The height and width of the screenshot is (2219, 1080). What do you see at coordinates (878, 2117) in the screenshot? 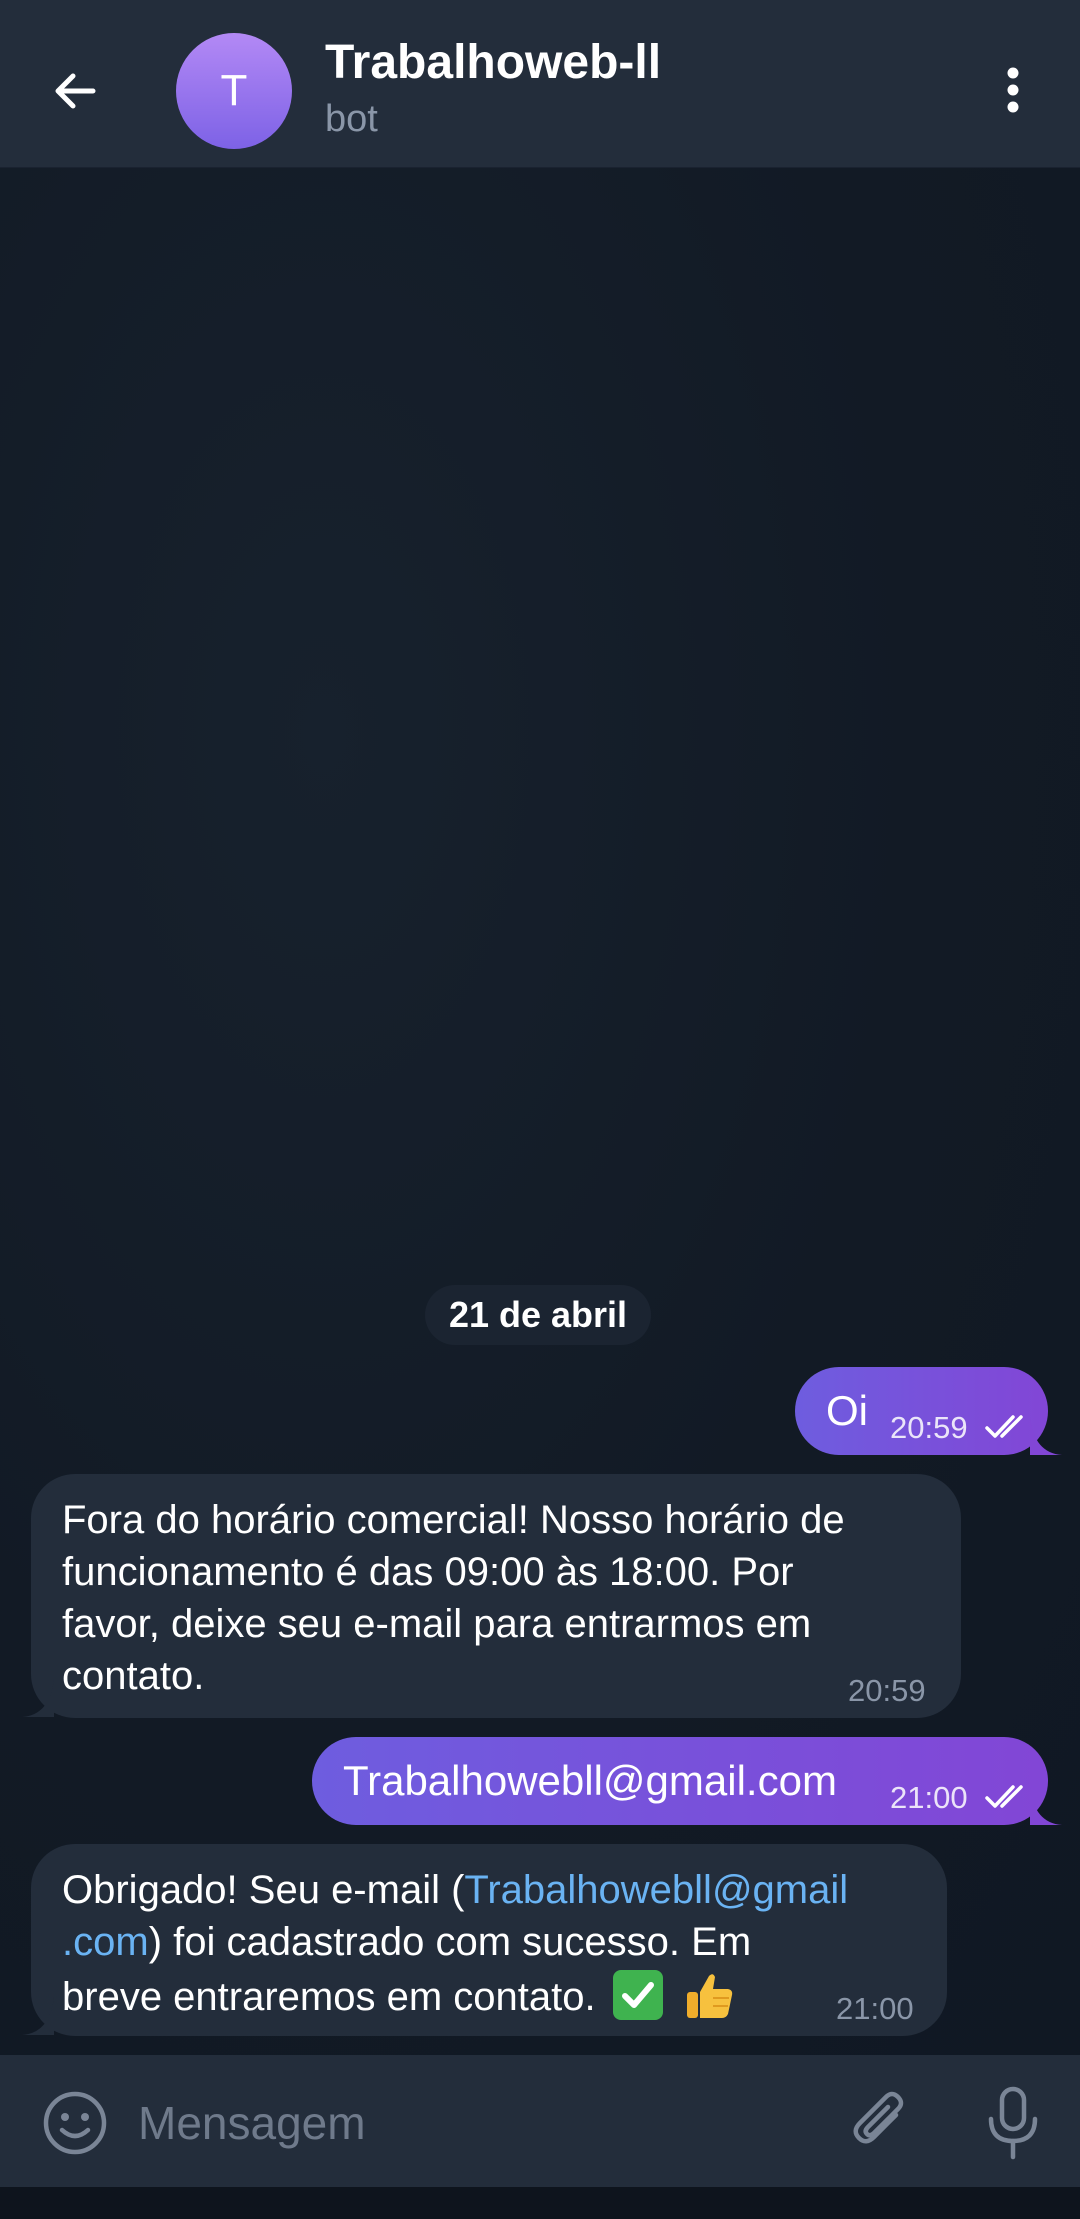
I see `attach-icon` at bounding box center [878, 2117].